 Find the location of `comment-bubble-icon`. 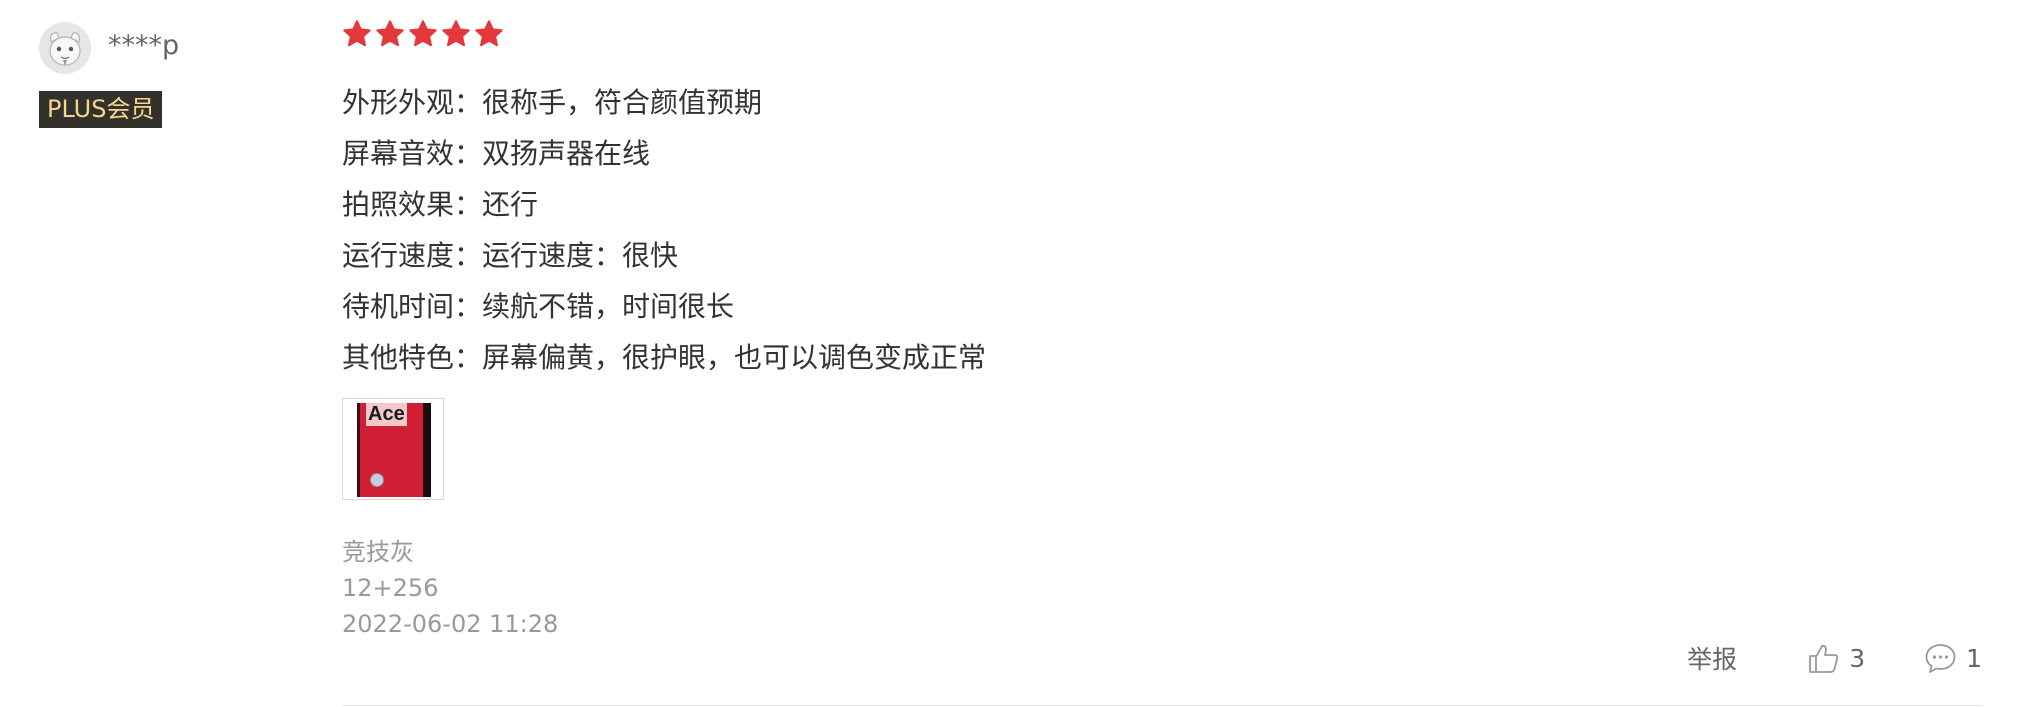

comment-bubble-icon is located at coordinates (1940, 658).